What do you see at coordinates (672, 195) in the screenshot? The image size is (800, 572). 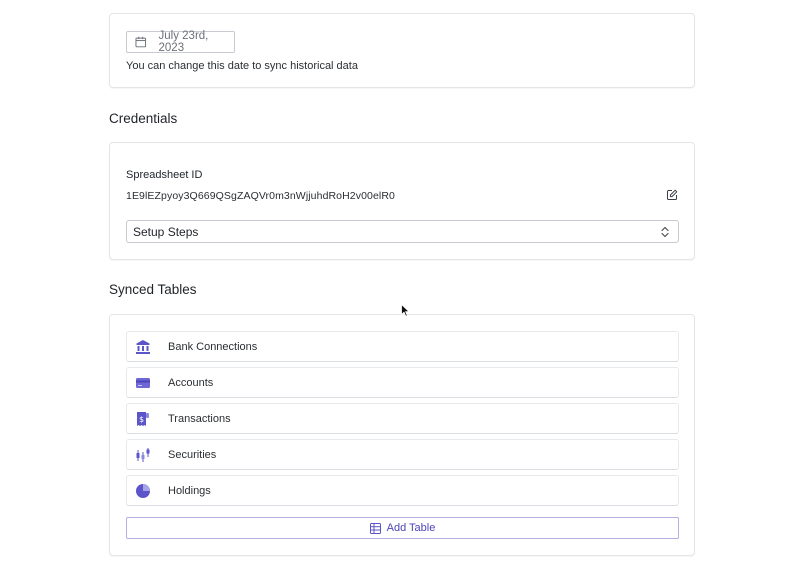 I see `edit-icon` at bounding box center [672, 195].